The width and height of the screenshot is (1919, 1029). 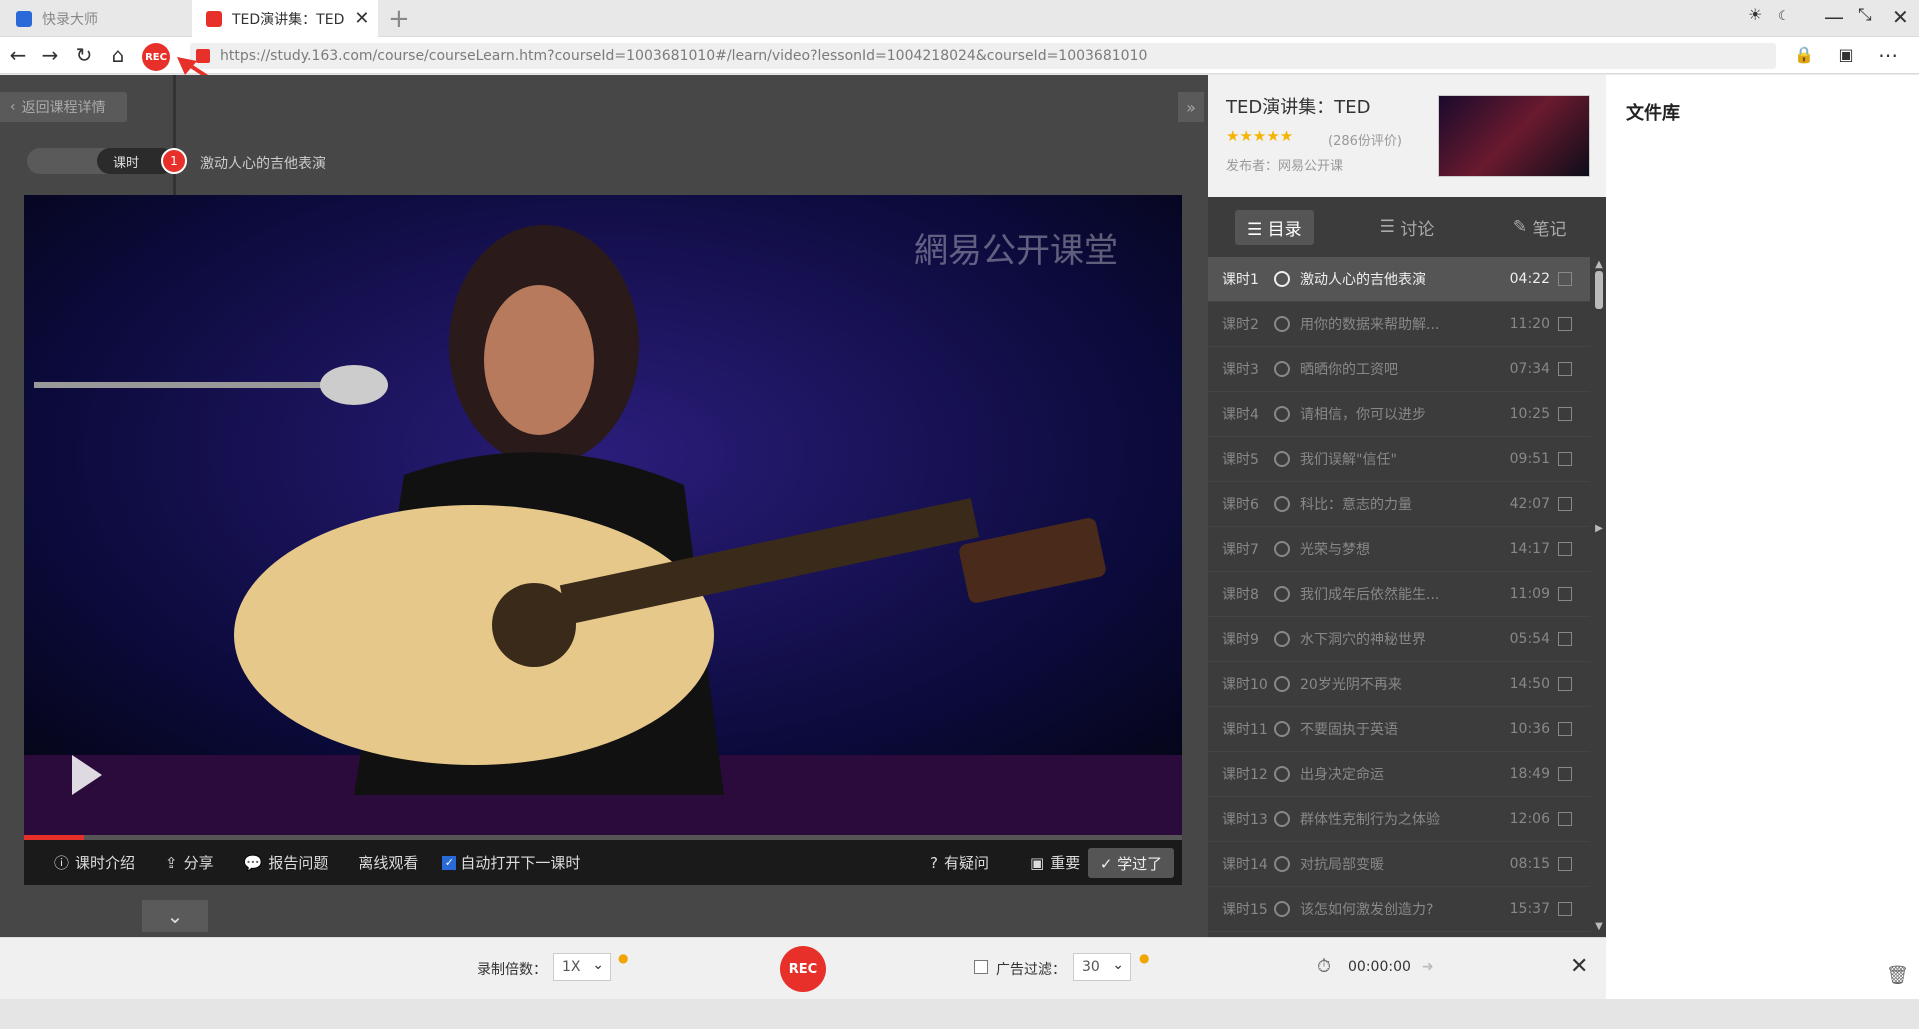 What do you see at coordinates (1888, 55) in the screenshot?
I see `more-icon: ⋯` at bounding box center [1888, 55].